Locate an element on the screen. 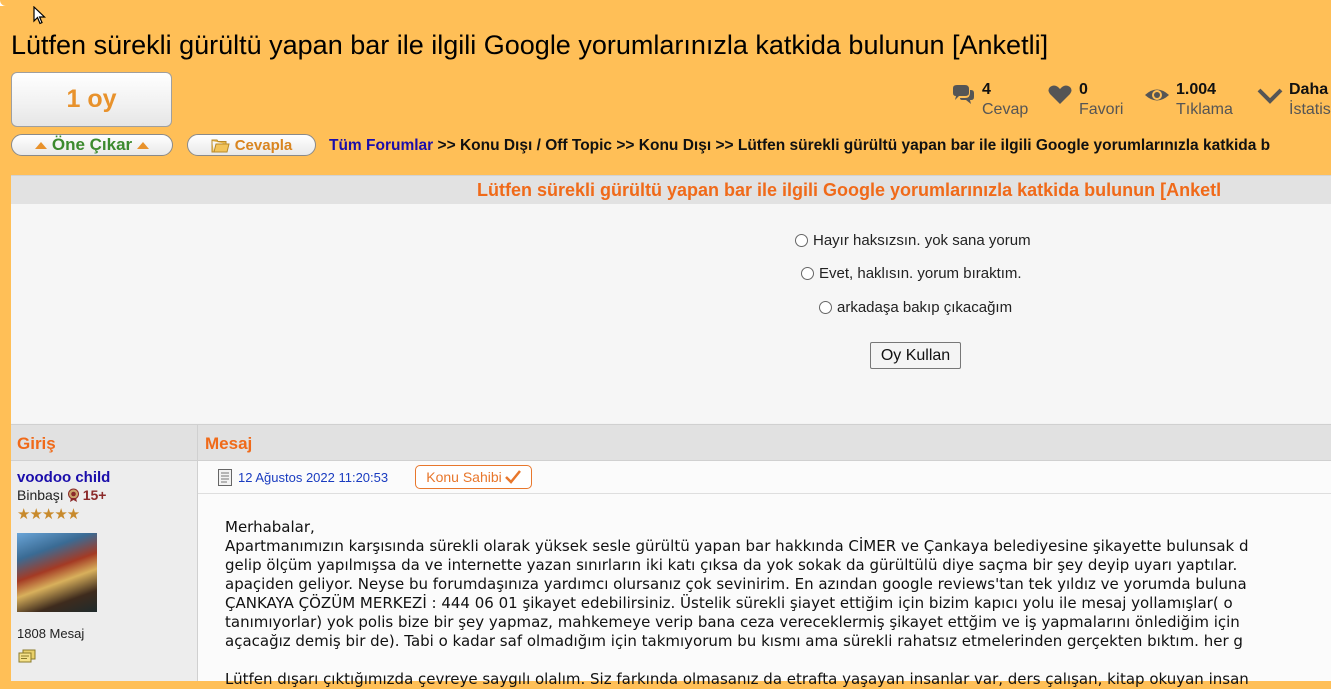 This screenshot has height=689, width=1331. vote-submit-button: Oy Kullan is located at coordinates (915, 355).